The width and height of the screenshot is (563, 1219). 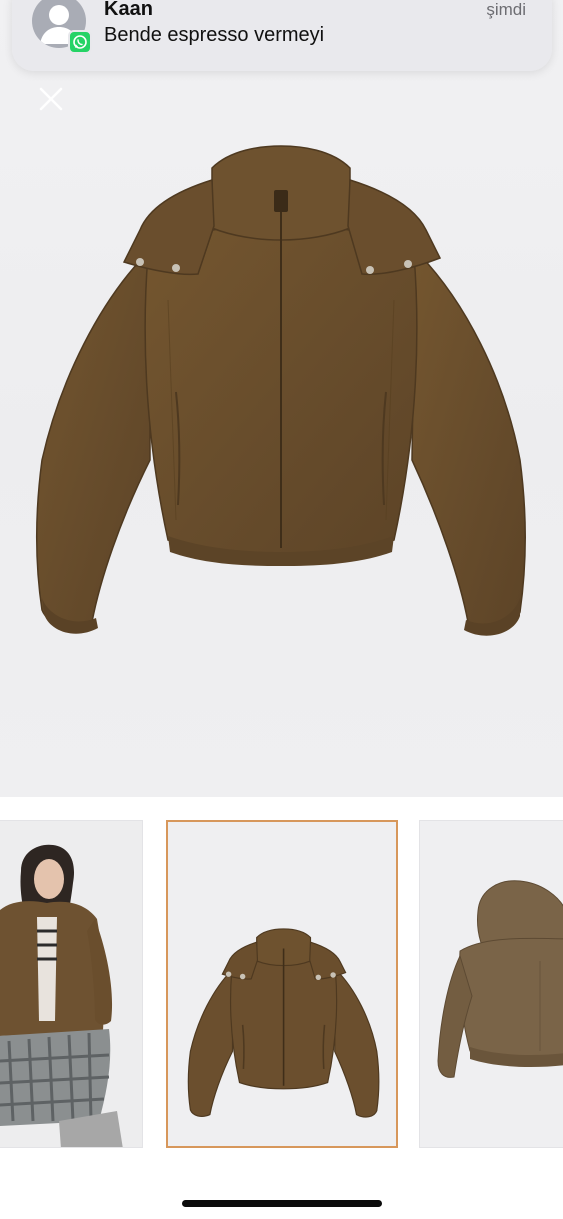 What do you see at coordinates (506, 9) in the screenshot?
I see `notification-time: şimdi` at bounding box center [506, 9].